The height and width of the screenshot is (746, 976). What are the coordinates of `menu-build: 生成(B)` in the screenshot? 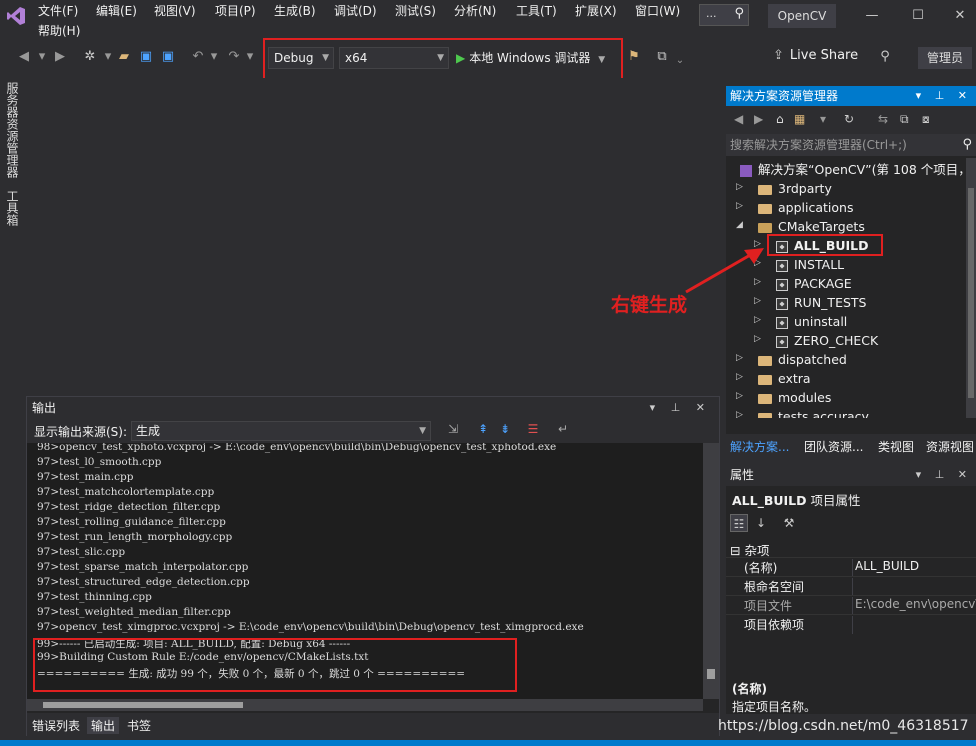 It's located at (295, 11).